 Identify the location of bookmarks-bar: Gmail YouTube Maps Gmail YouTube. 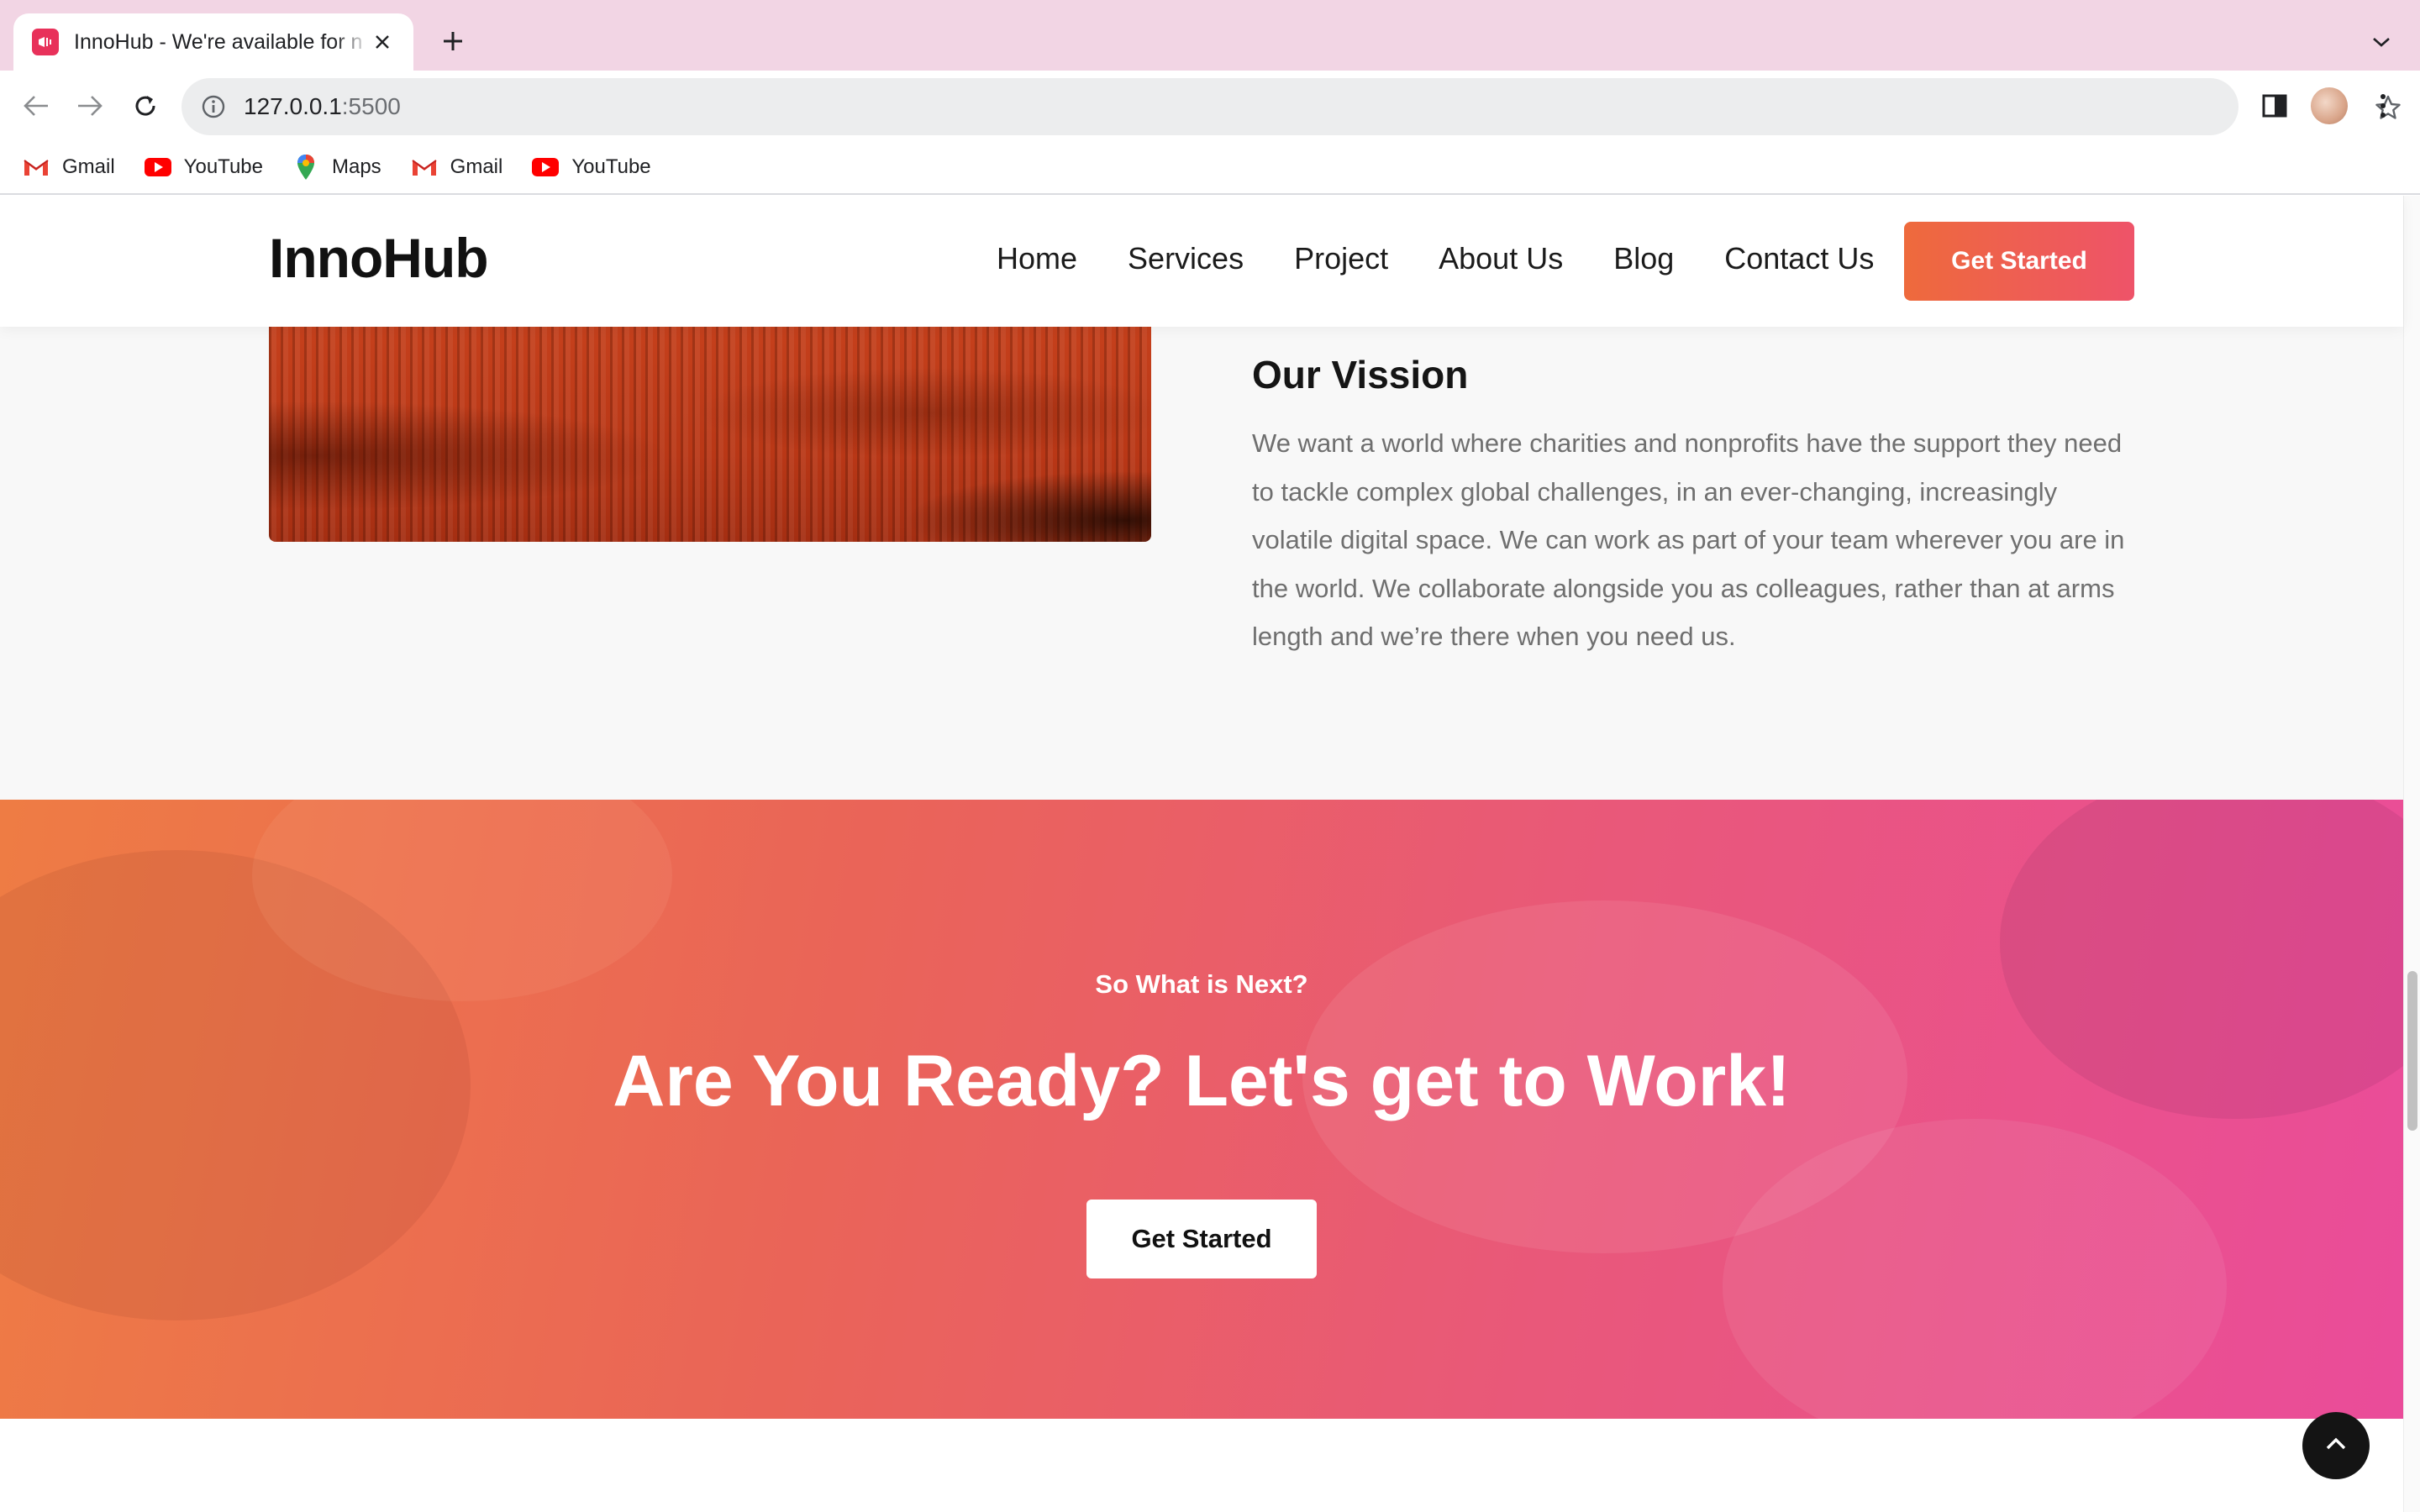
(1210, 168).